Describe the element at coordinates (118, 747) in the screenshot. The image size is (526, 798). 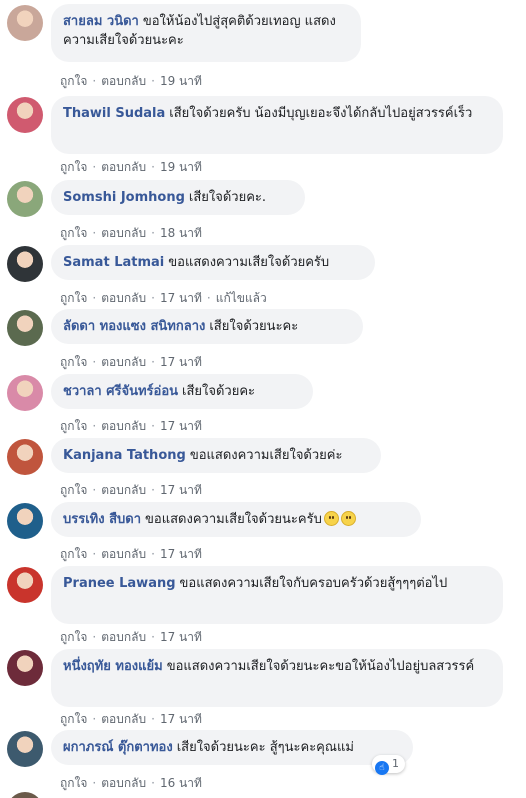
I see `commenter-name-link: ผกาภรณ์ ตุ๊กตาทอง` at that location.